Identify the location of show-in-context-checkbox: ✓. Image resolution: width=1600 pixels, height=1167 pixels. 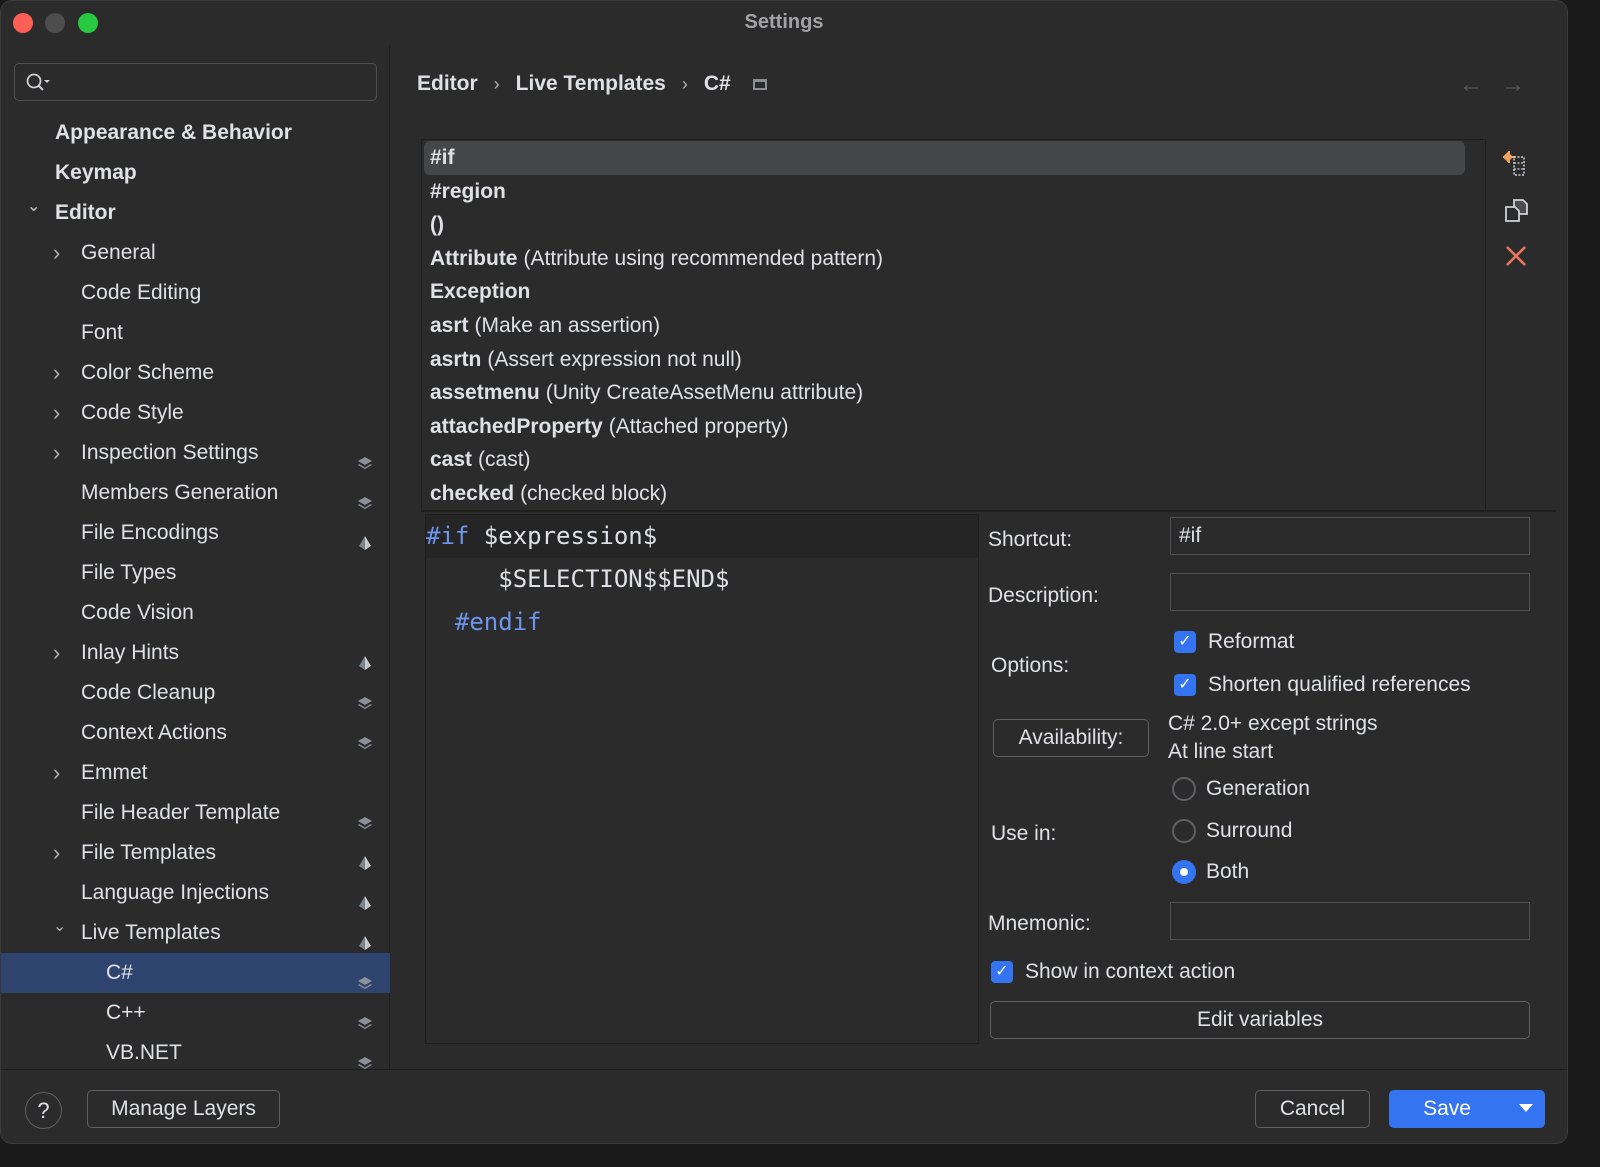
(1002, 972).